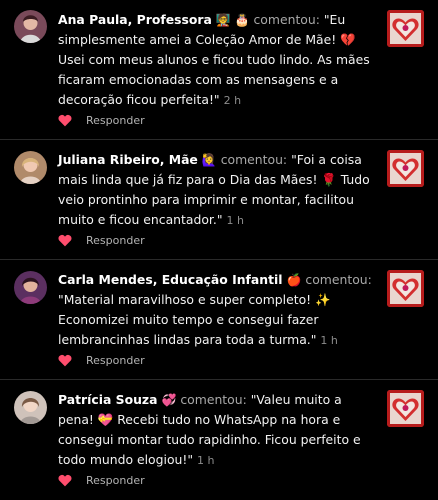  Describe the element at coordinates (294, 280) in the screenshot. I see `author-emojis: 🍎` at that location.